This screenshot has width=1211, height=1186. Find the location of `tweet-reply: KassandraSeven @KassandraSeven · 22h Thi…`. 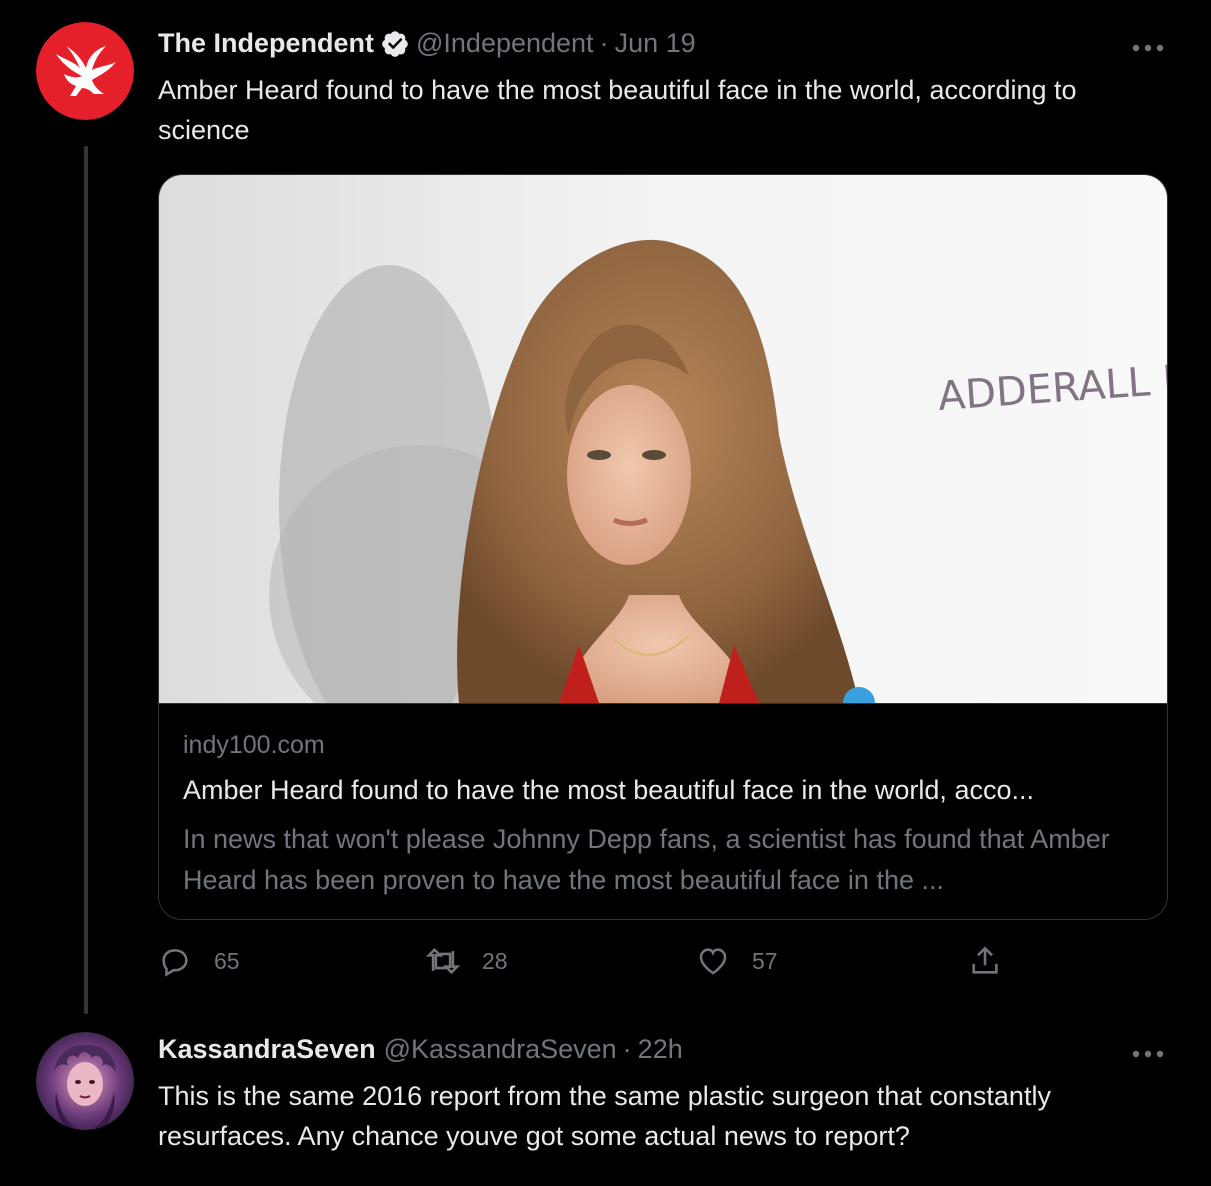

tweet-reply: KassandraSeven @KassandraSeven · 22h Thi… is located at coordinates (605, 1098).